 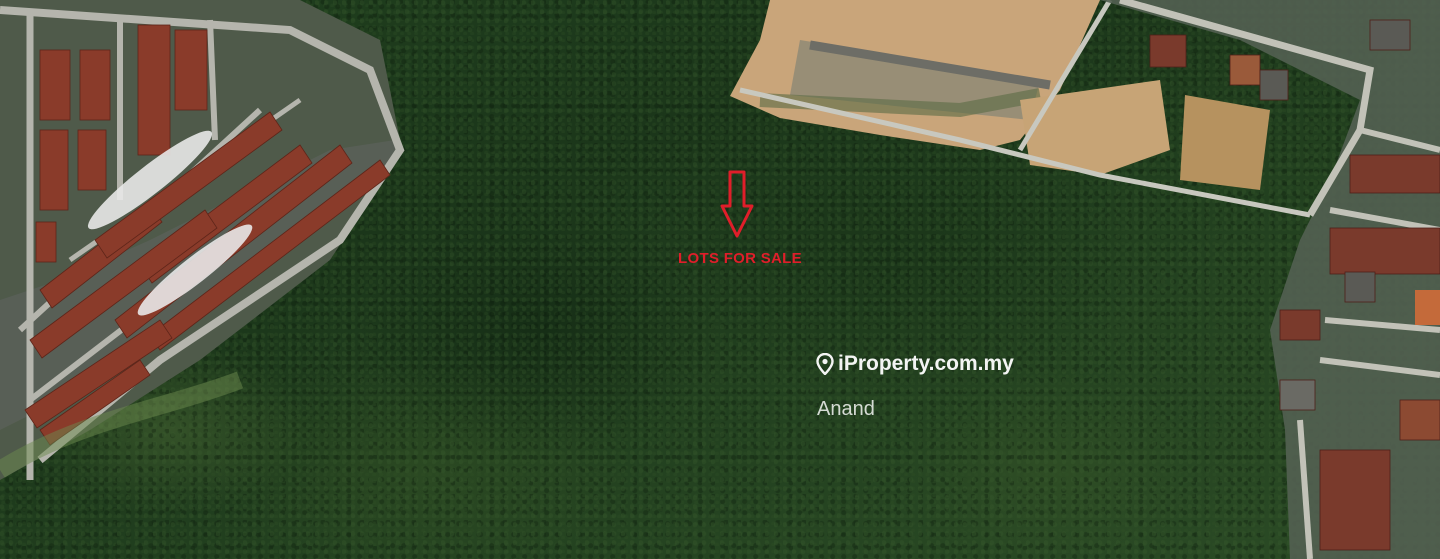 What do you see at coordinates (926, 363) in the screenshot?
I see `brand-name: iProperty.com.my` at bounding box center [926, 363].